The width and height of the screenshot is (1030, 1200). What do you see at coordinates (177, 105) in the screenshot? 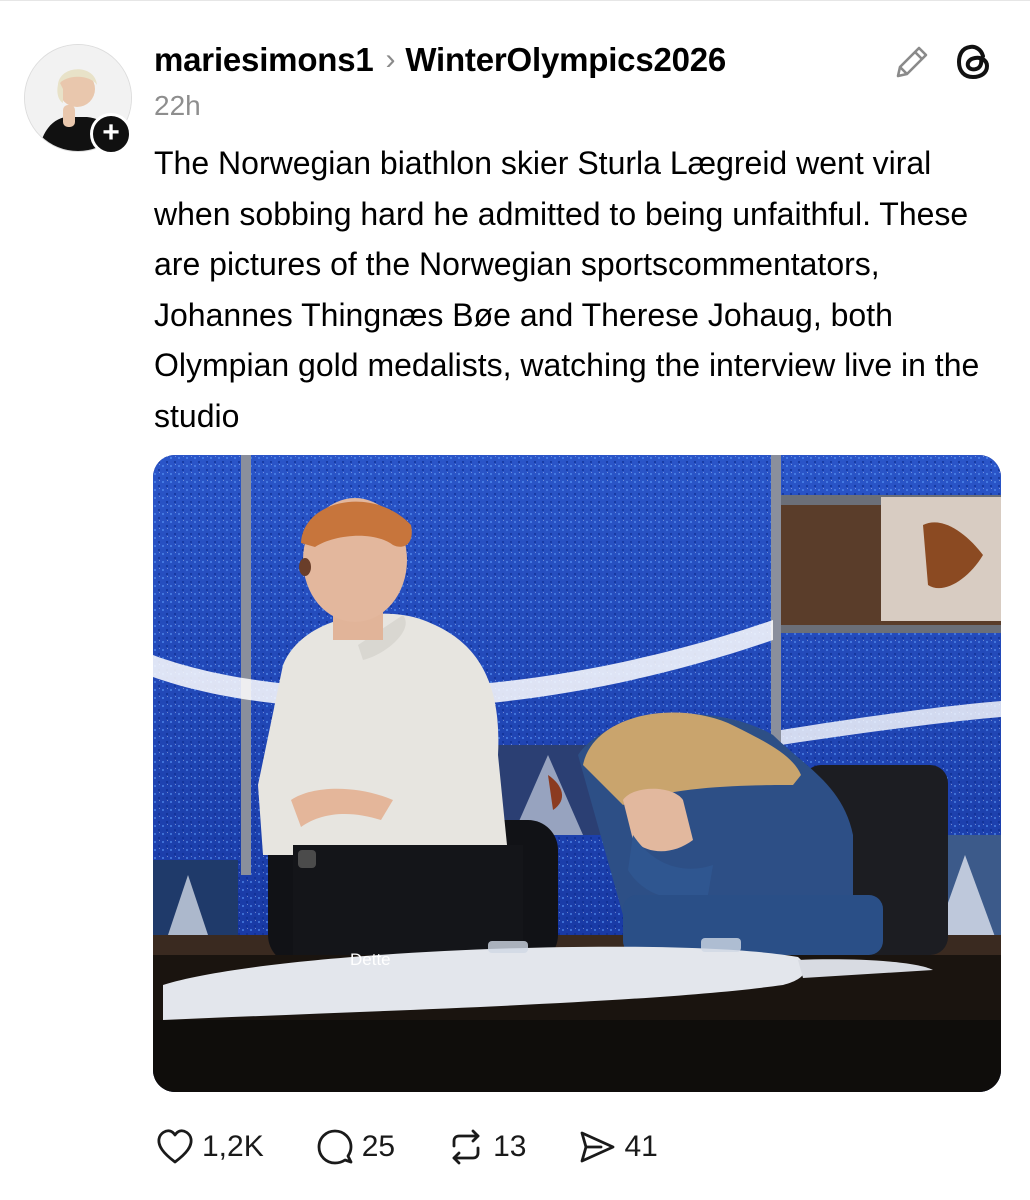
I see `timestamp: 22h` at bounding box center [177, 105].